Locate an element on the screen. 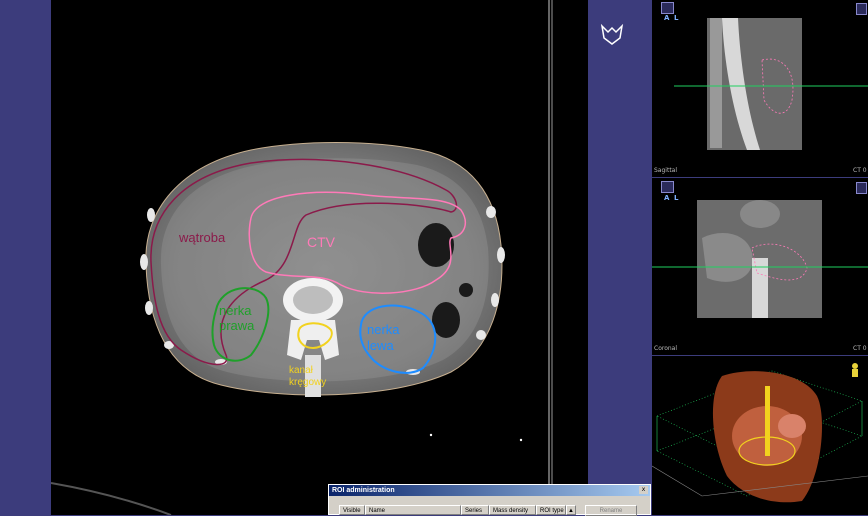  sort-arrow-icon: ▲ is located at coordinates (571, 510).